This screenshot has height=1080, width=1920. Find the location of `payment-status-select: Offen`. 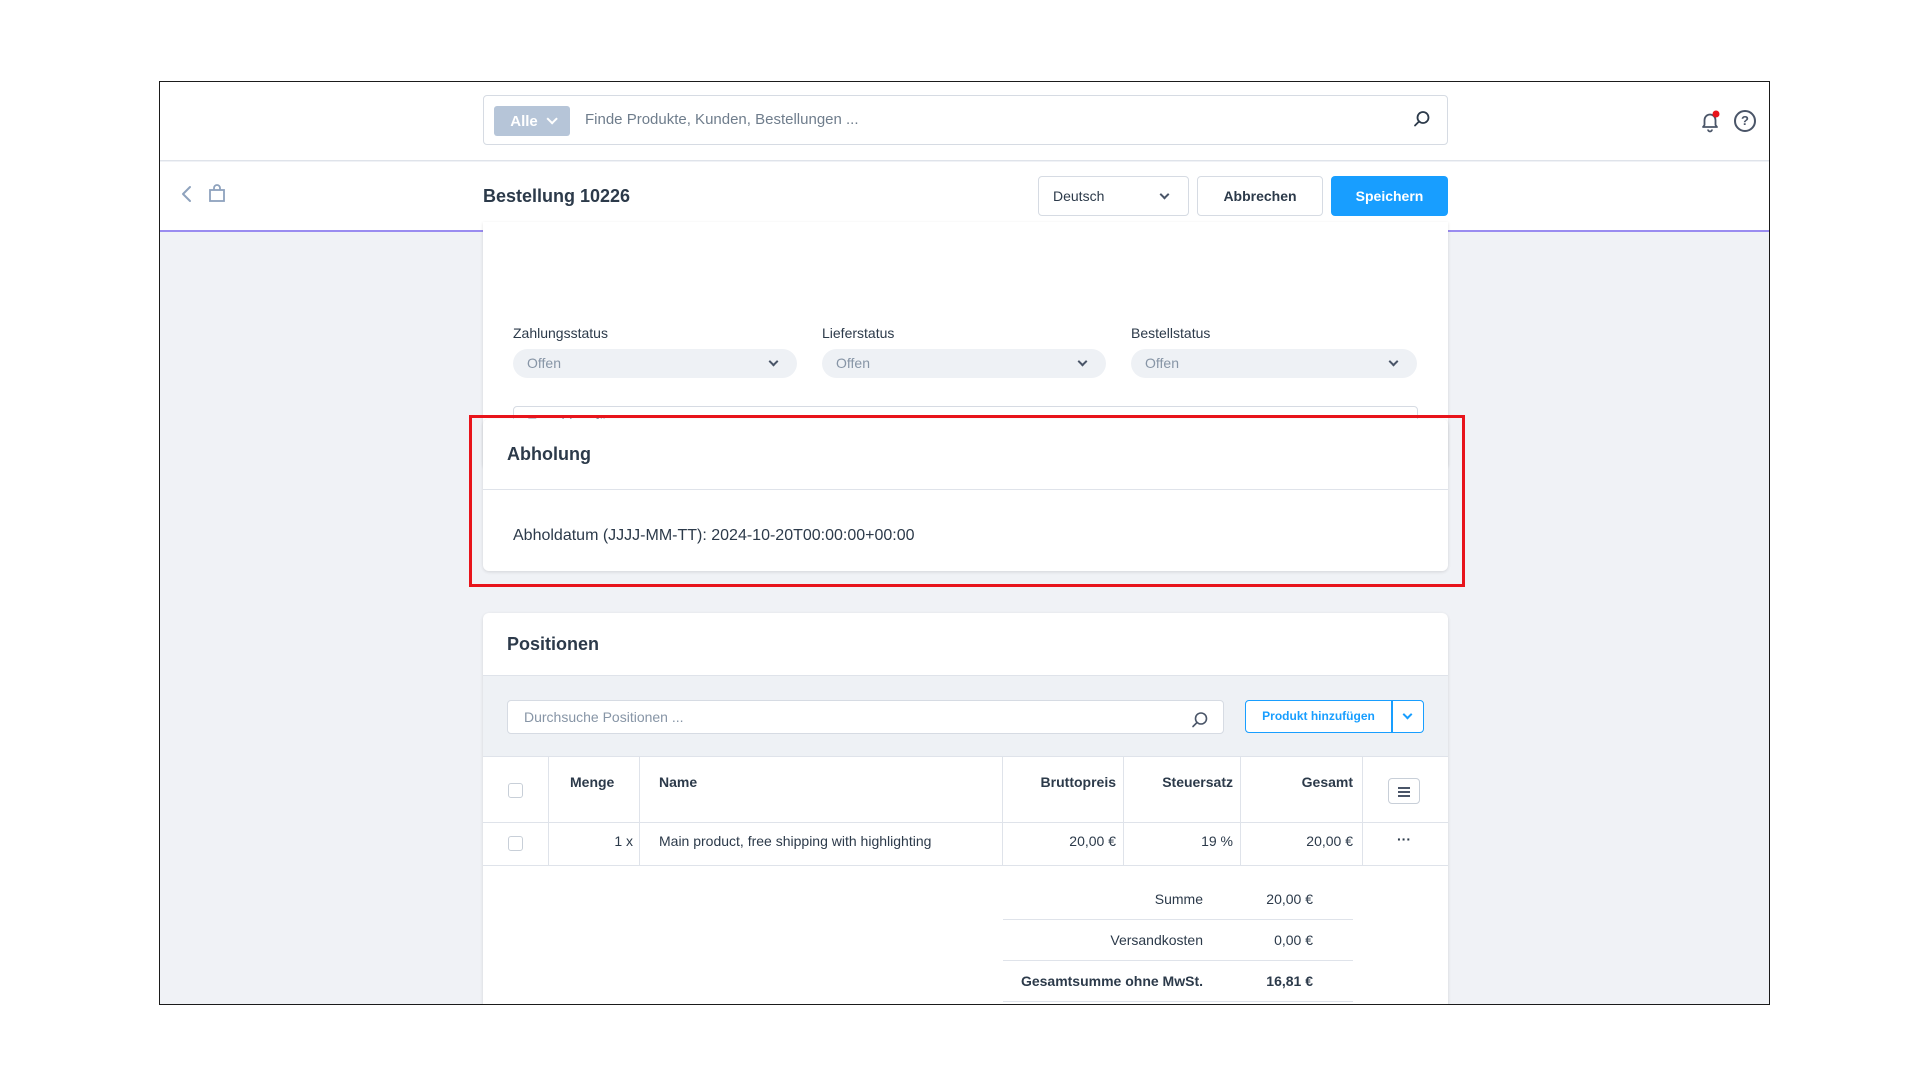

payment-status-select: Offen is located at coordinates (655, 363).